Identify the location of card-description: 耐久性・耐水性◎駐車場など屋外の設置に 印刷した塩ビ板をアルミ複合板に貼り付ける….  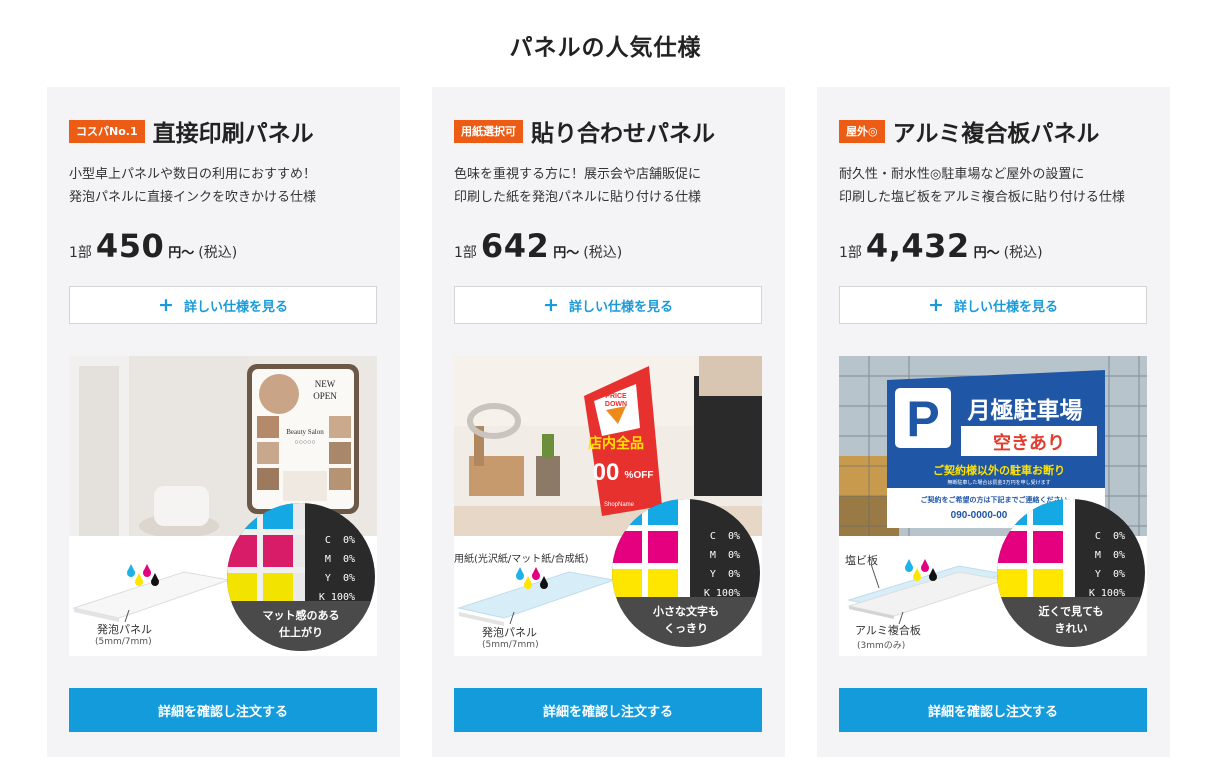
(982, 186).